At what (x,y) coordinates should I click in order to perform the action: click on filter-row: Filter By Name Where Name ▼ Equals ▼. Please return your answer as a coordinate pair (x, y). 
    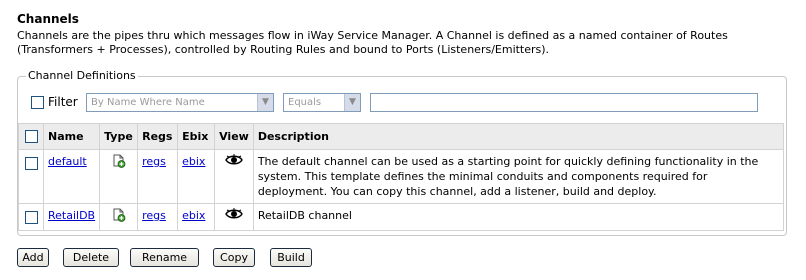
    Looking at the image, I should click on (401, 103).